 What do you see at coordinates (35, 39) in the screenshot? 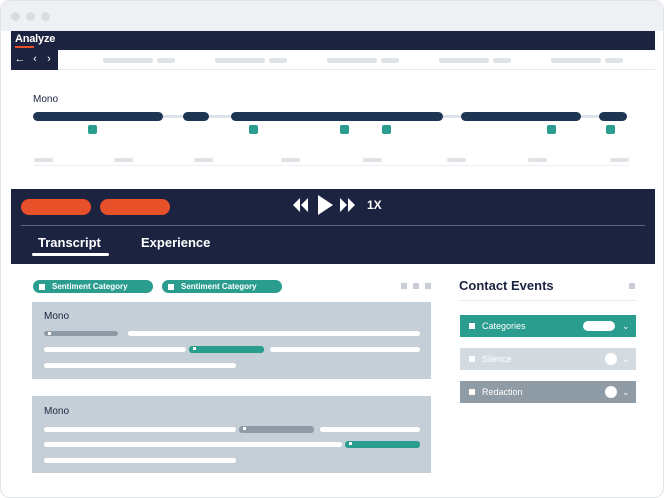
I see `app-logo: Analyze` at bounding box center [35, 39].